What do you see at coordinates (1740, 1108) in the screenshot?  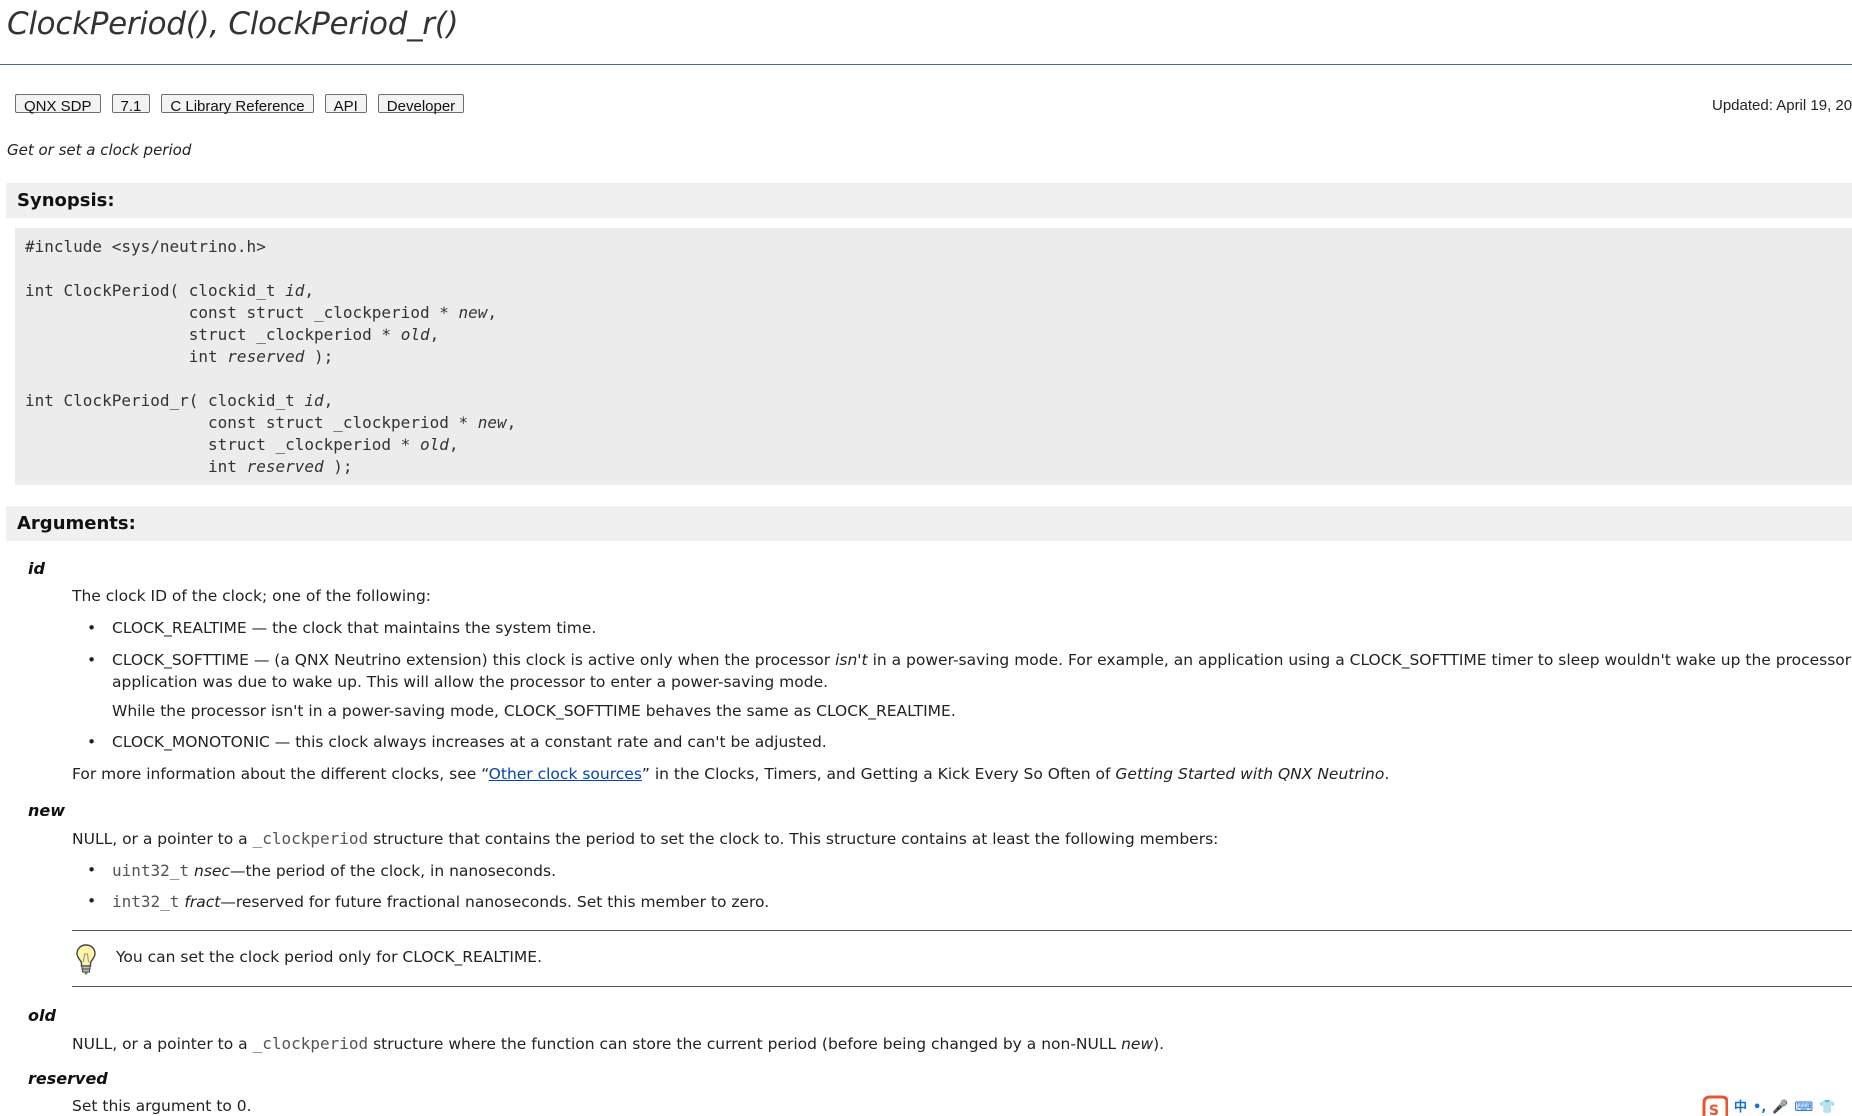 I see `ime-chinese-mode: 中` at bounding box center [1740, 1108].